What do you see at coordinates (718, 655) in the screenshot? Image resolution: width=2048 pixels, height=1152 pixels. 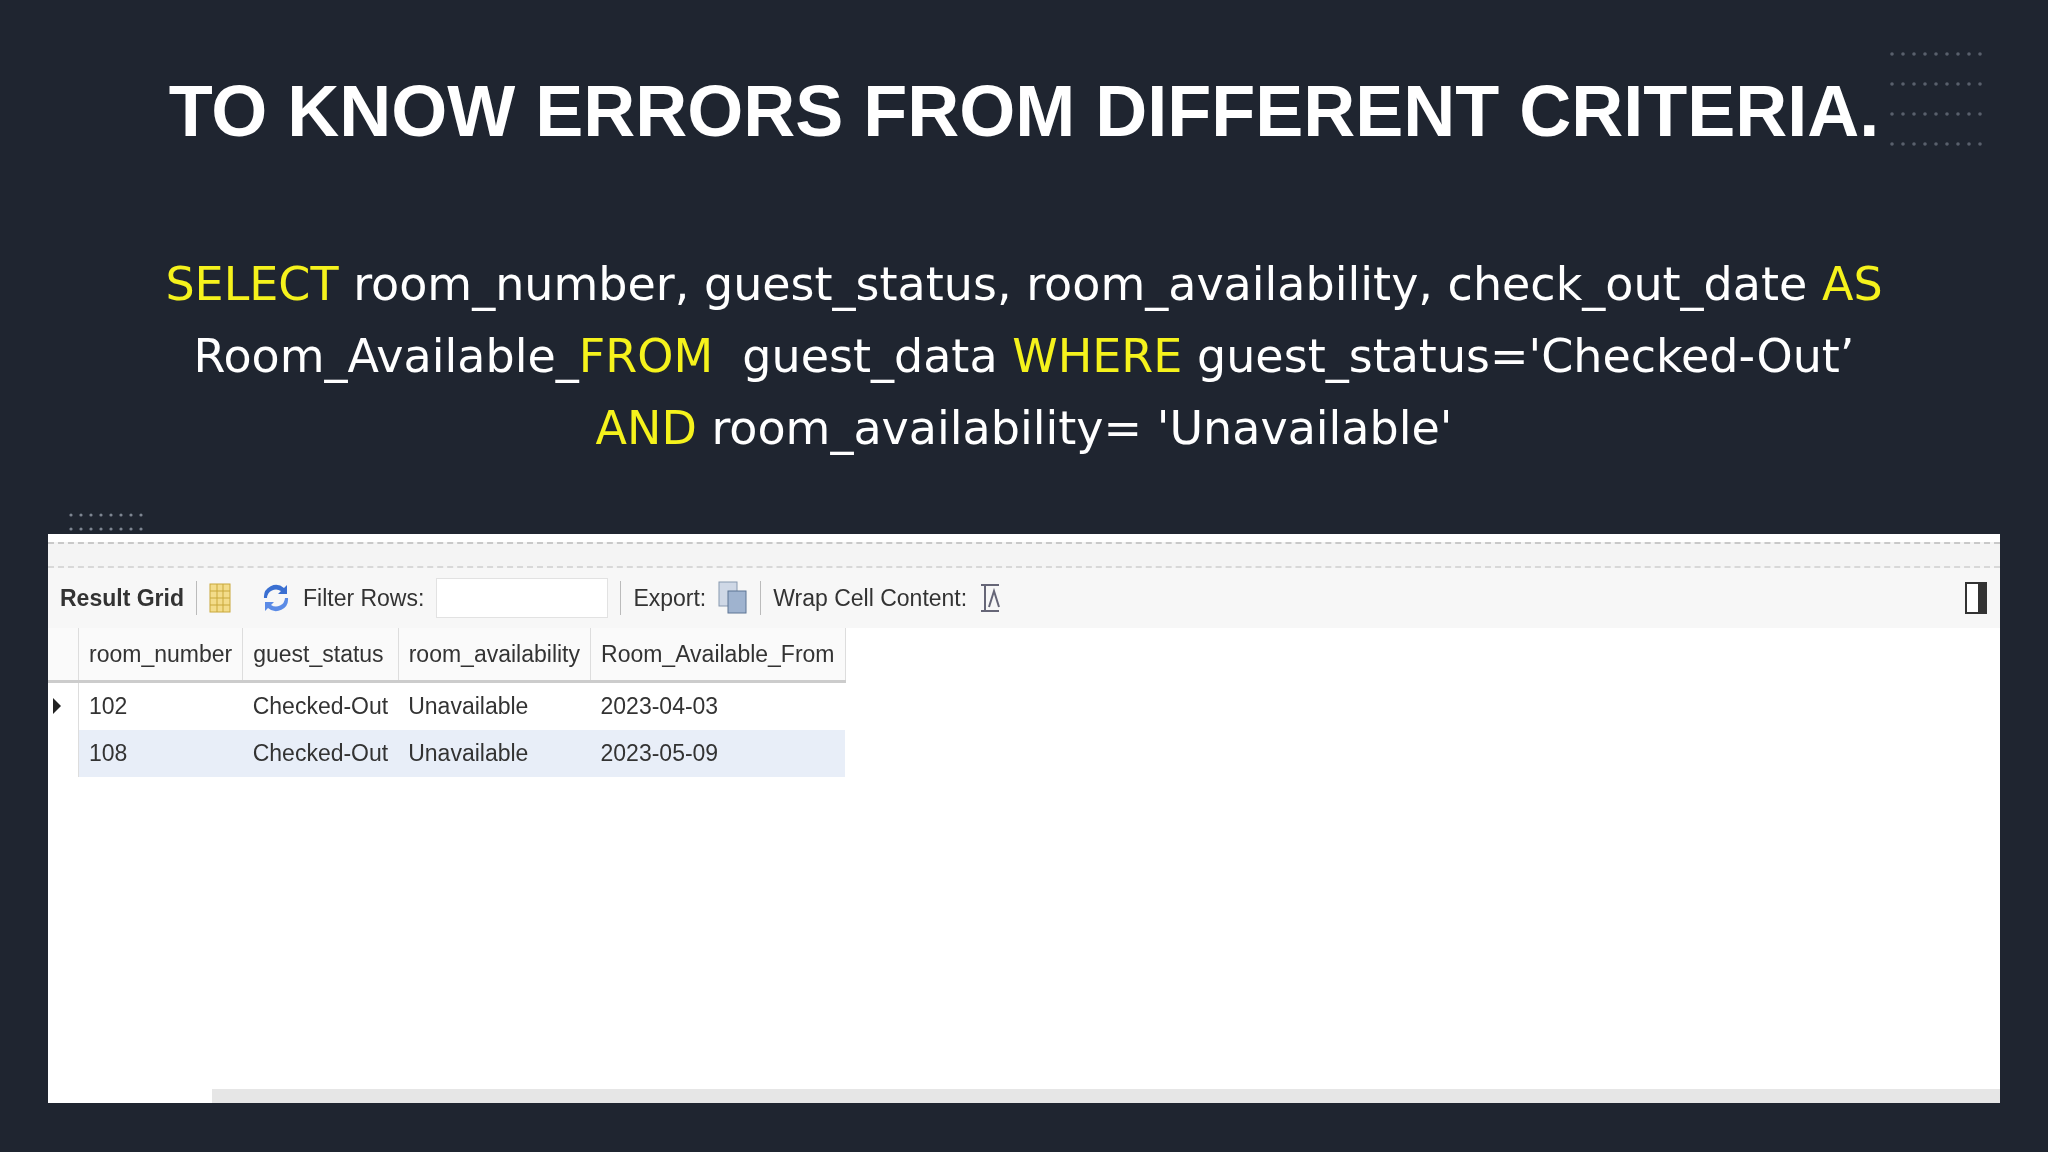 I see `column-header: Room_Available_From` at bounding box center [718, 655].